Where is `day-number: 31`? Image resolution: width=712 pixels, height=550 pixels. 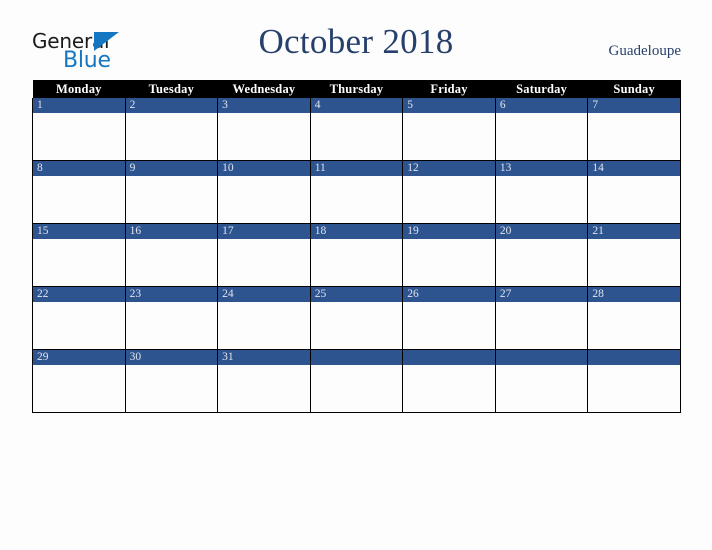 day-number: 31 is located at coordinates (264, 357).